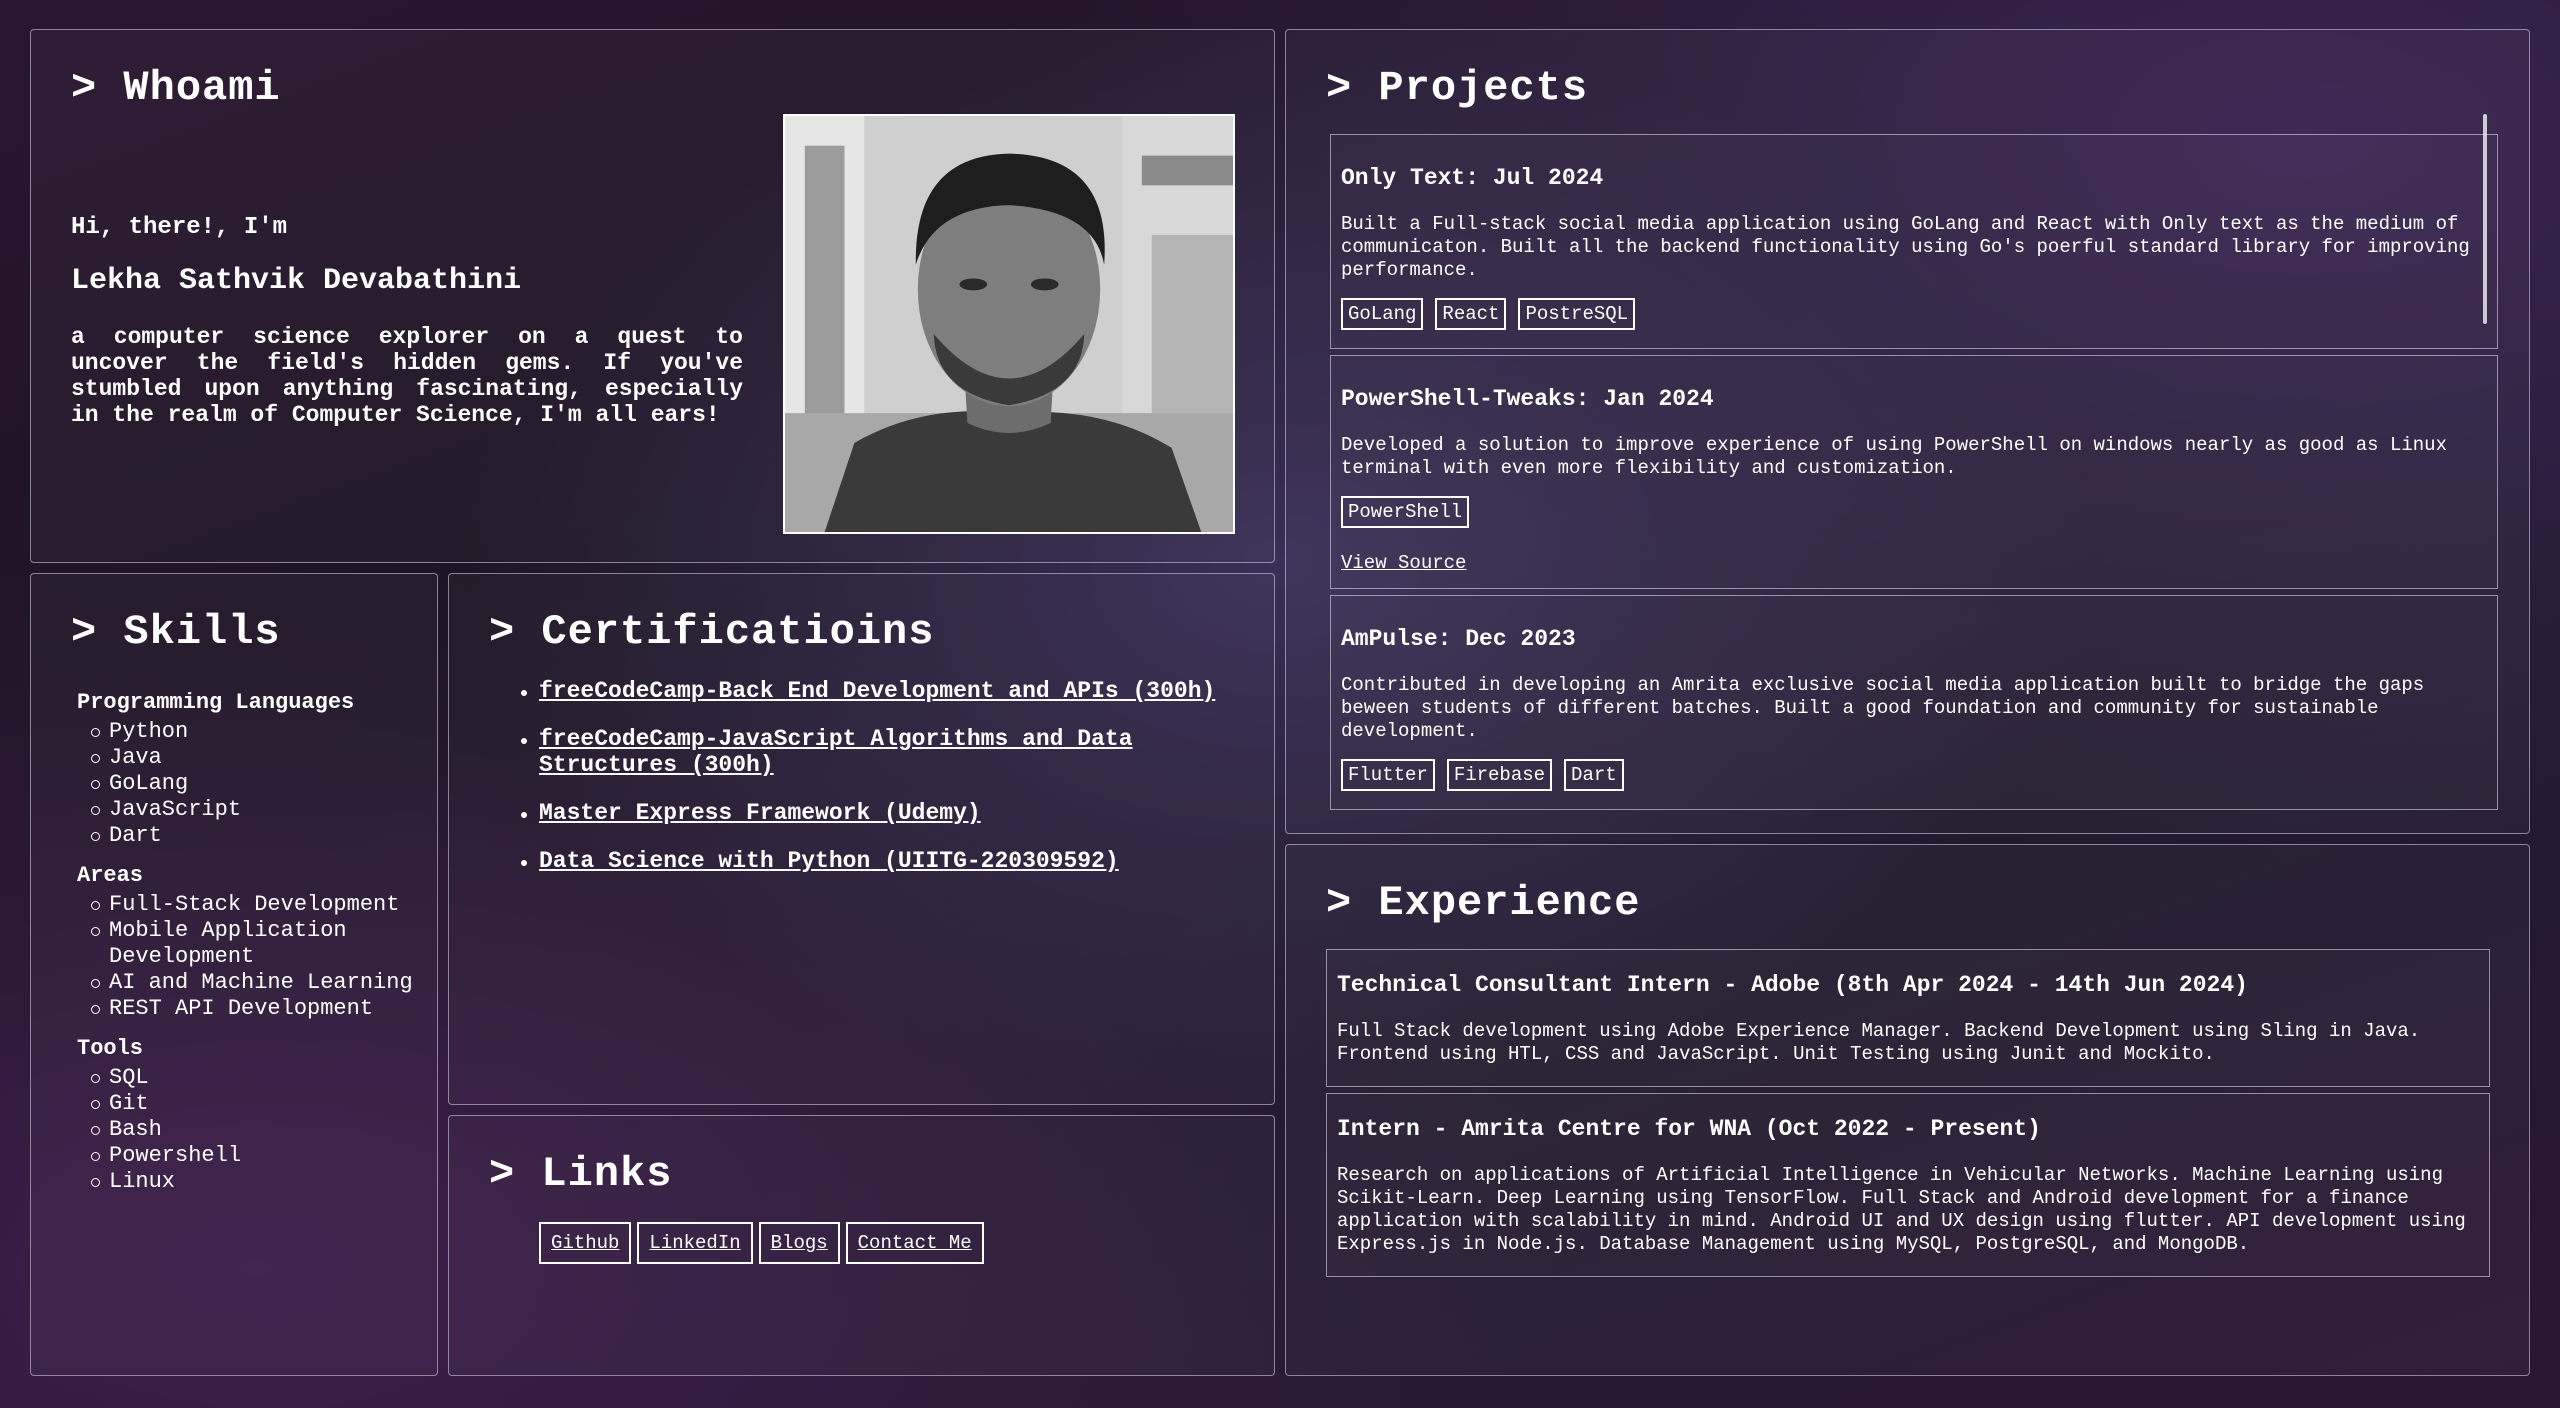 The image size is (2560, 1408). What do you see at coordinates (259, 1104) in the screenshot?
I see `skill-item: Git` at bounding box center [259, 1104].